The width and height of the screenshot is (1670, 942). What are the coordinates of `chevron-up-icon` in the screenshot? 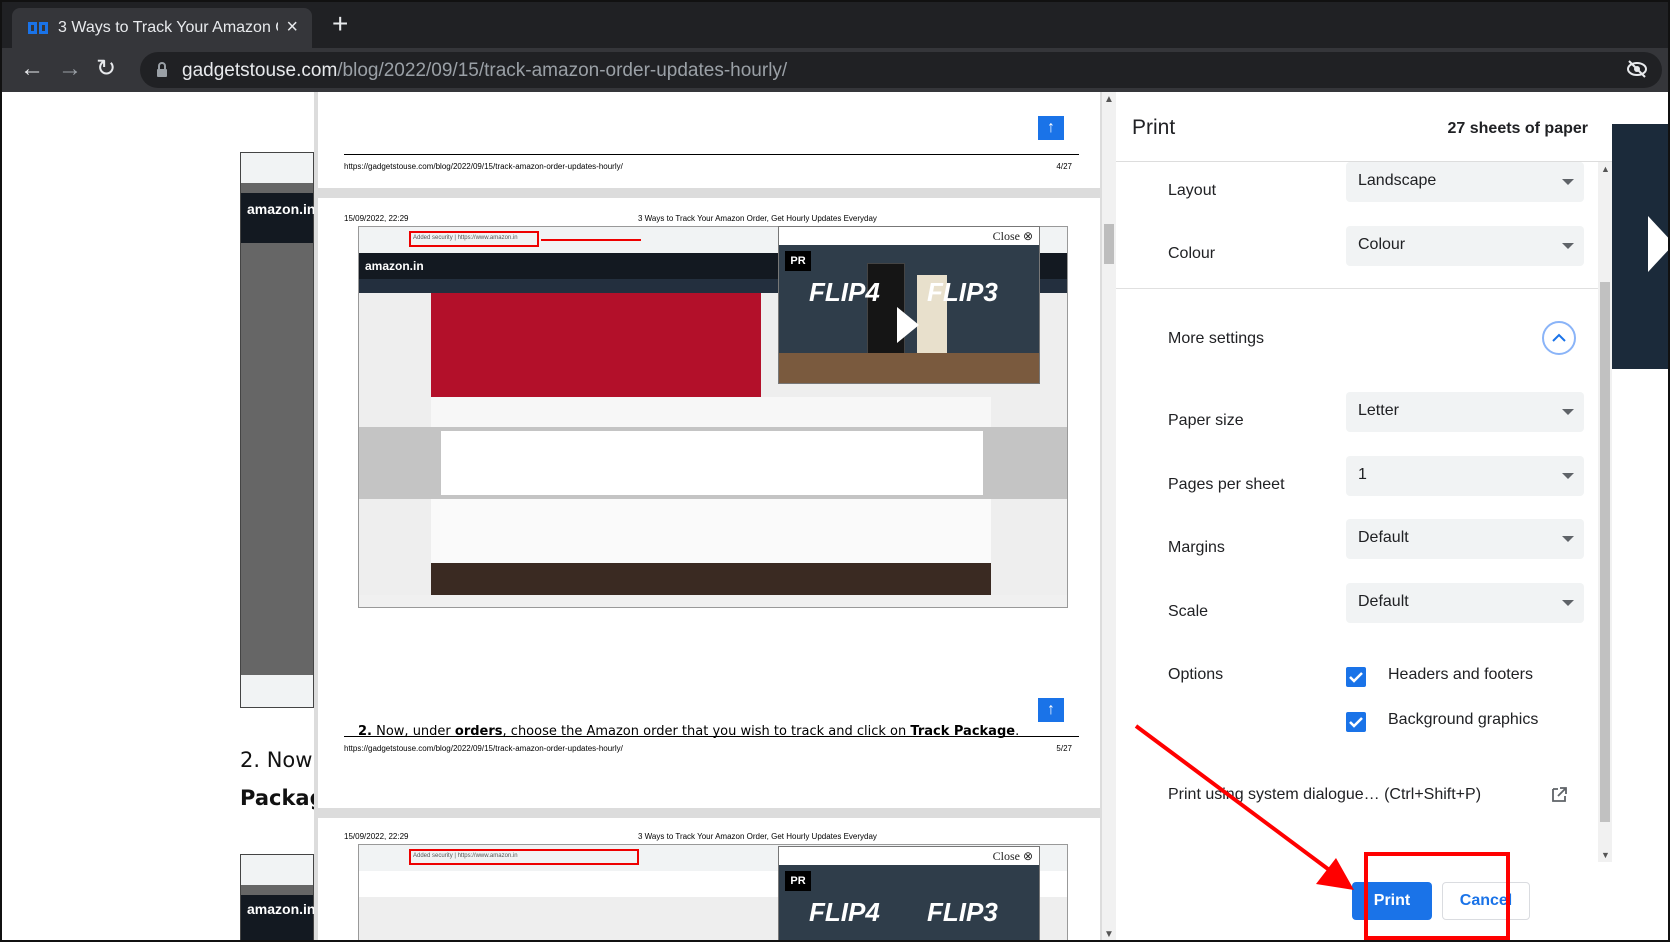 It's located at (1559, 337).